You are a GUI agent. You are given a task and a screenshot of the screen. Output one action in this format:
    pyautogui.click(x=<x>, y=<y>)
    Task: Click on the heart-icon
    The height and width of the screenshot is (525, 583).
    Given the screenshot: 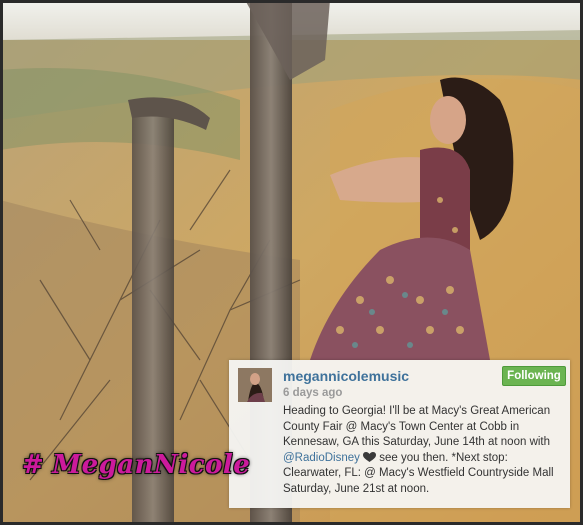 What is the action you would take?
    pyautogui.click(x=370, y=456)
    